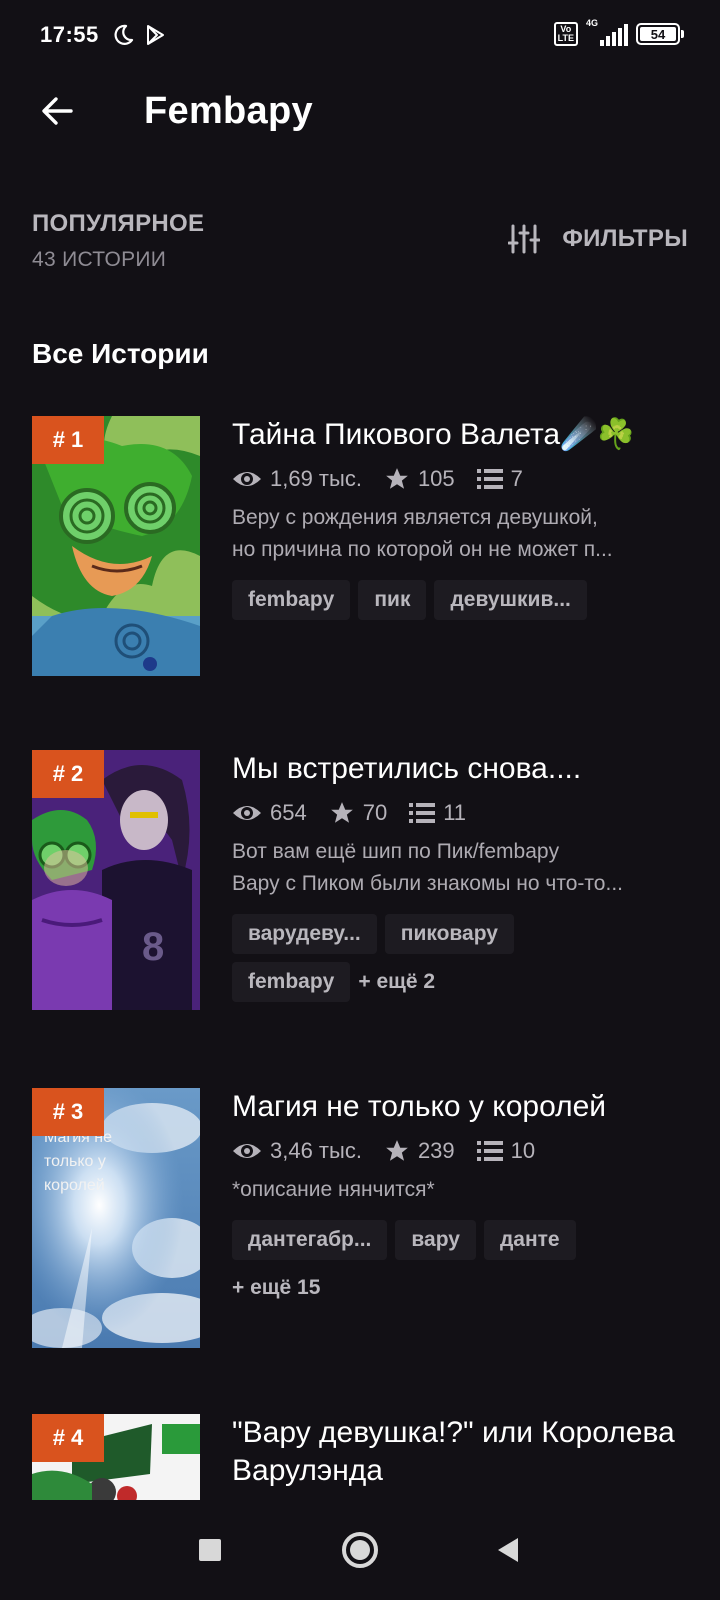  I want to click on story-cover: 8 # 2, so click(116, 880).